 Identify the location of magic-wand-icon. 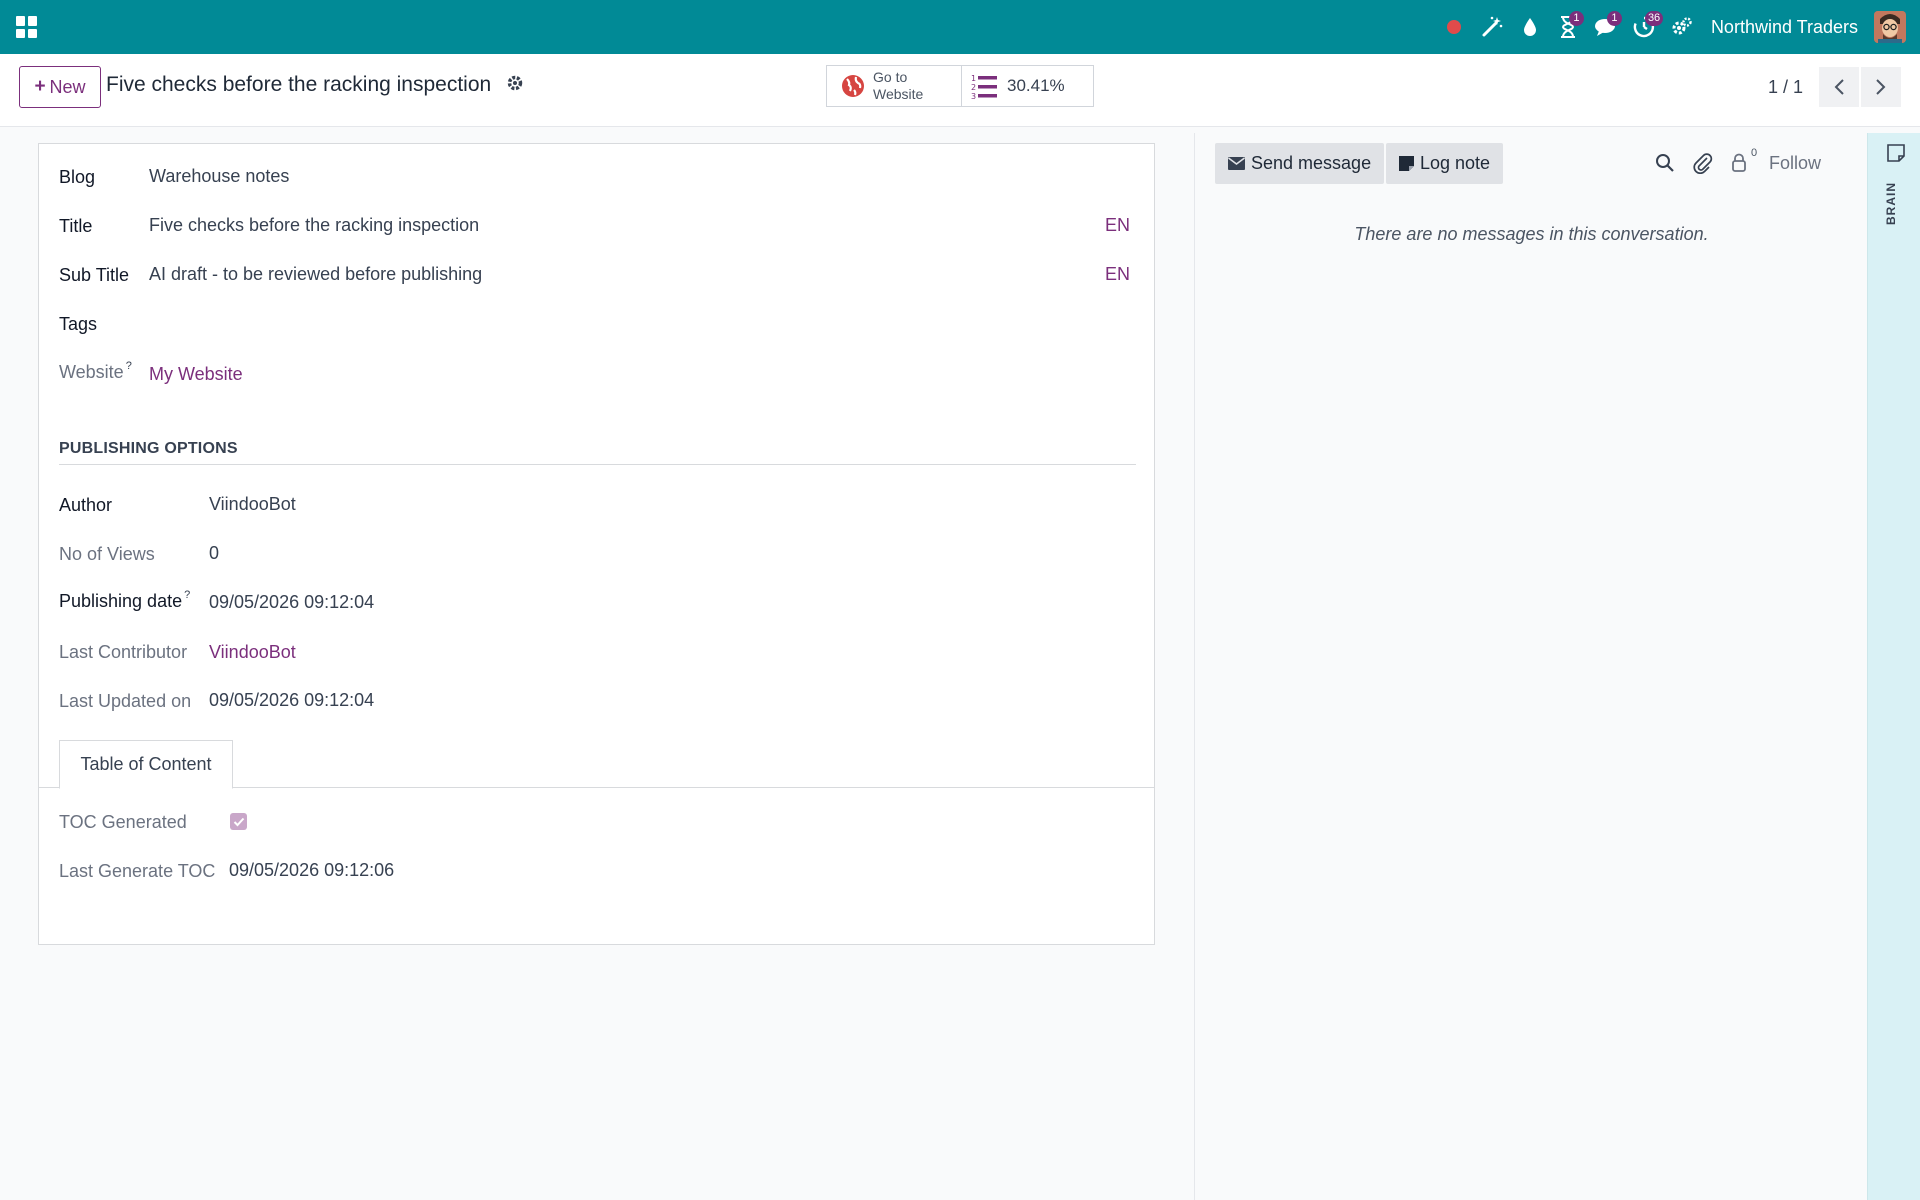
(1492, 27).